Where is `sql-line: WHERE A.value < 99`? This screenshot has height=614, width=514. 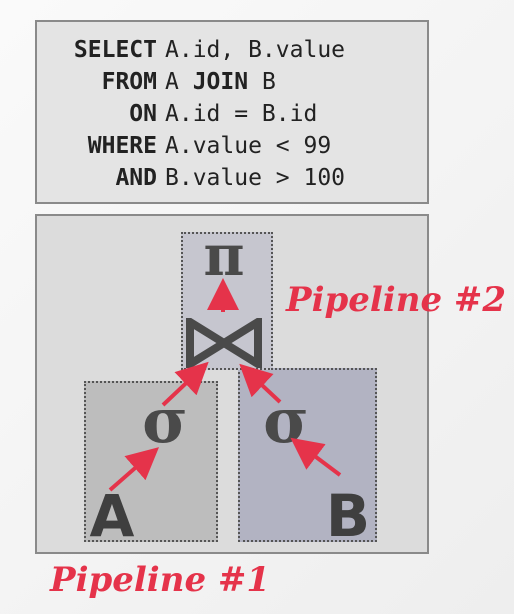
sql-line: WHERE A.value < 99 is located at coordinates (184, 146).